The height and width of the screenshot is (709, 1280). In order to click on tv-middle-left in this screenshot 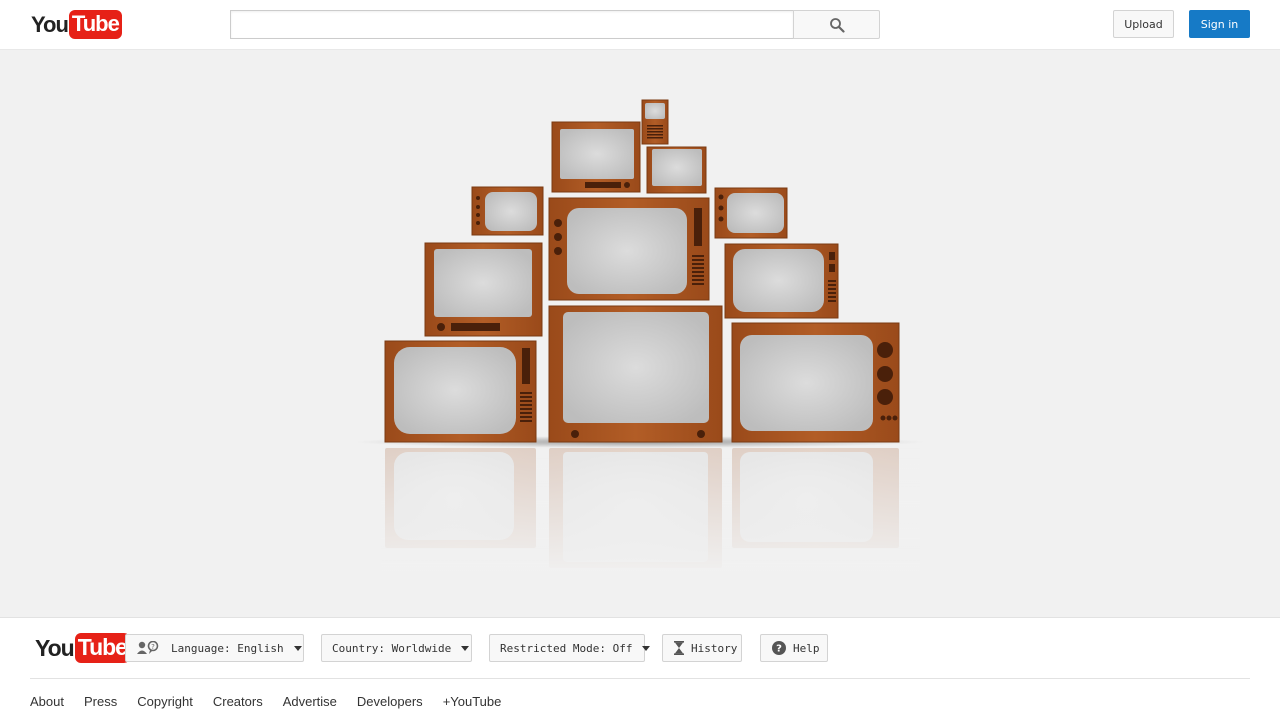, I will do `click(483, 289)`.